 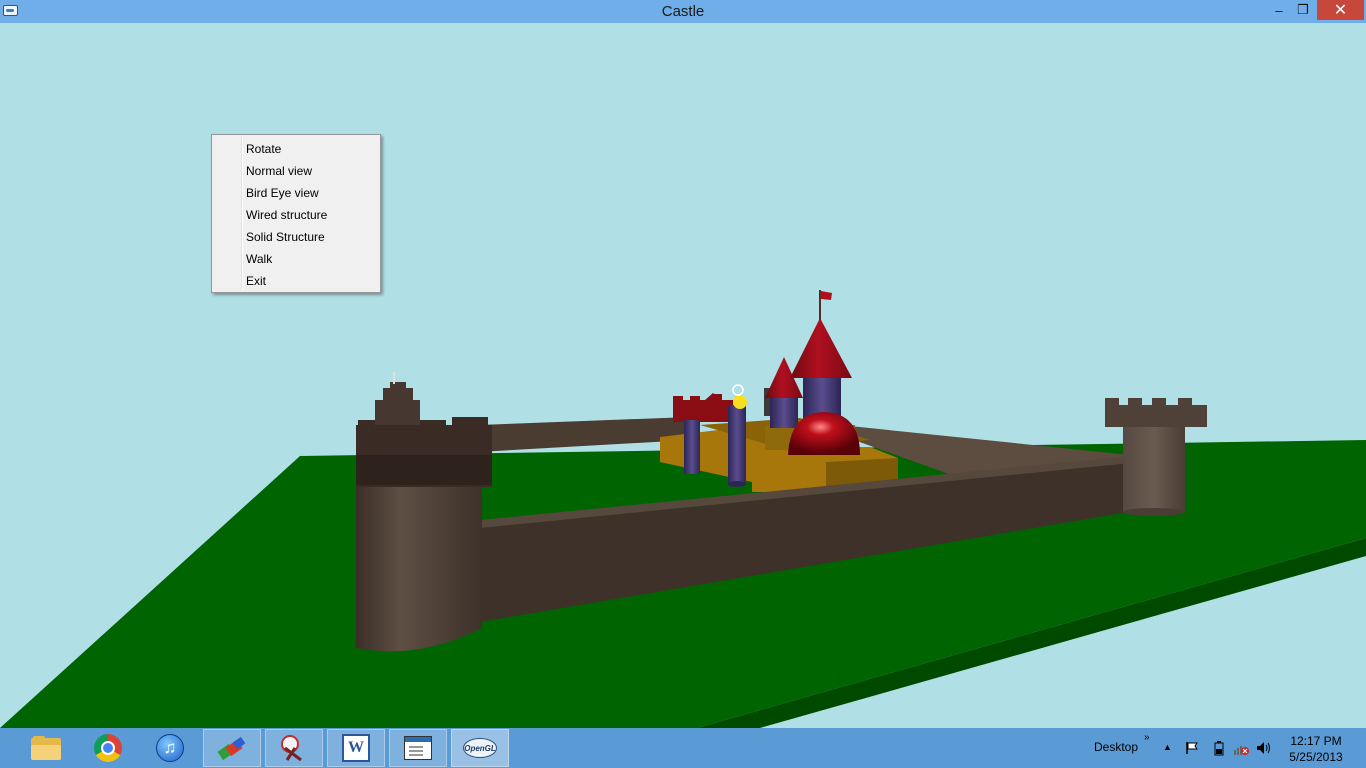 I want to click on taskbar-chrome, so click(x=108, y=748).